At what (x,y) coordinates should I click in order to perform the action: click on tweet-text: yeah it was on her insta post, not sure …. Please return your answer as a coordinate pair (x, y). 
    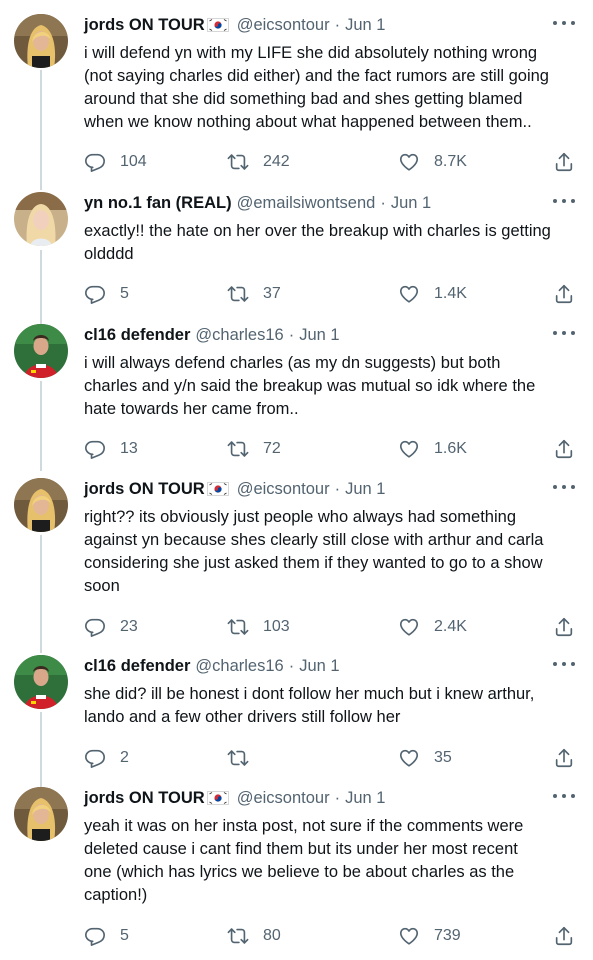
    Looking at the image, I should click on (329, 861).